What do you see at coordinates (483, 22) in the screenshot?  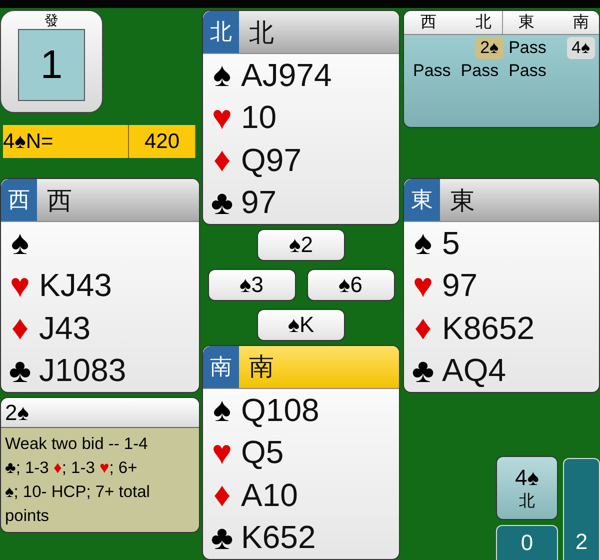 I see `auction-header: 北` at bounding box center [483, 22].